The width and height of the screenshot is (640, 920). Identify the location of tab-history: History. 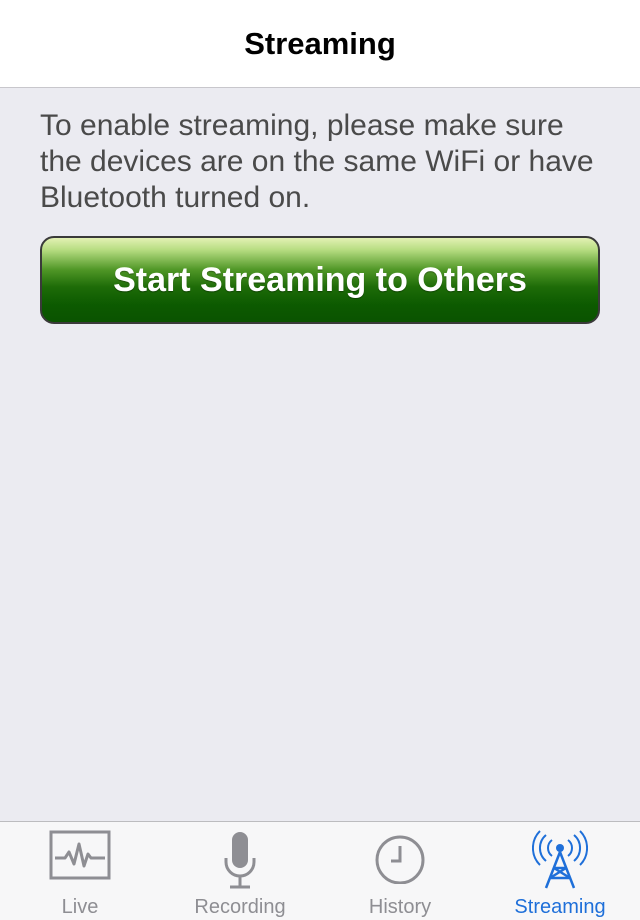
(400, 871).